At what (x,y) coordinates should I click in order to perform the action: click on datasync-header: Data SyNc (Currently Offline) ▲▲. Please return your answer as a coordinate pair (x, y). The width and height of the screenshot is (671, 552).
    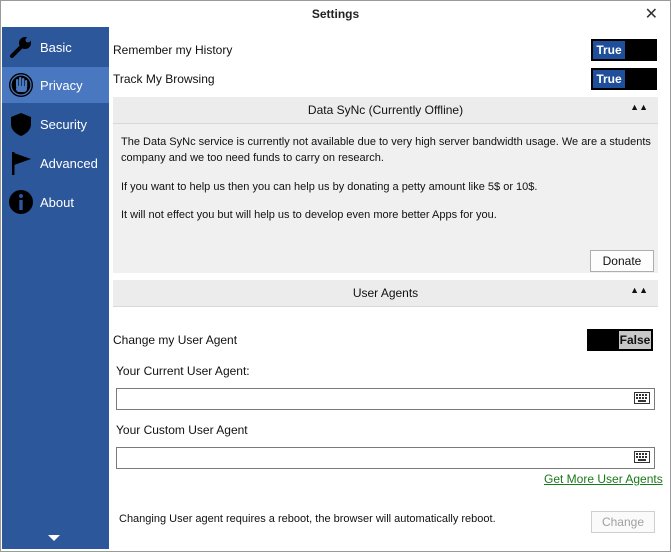
    Looking at the image, I should click on (385, 110).